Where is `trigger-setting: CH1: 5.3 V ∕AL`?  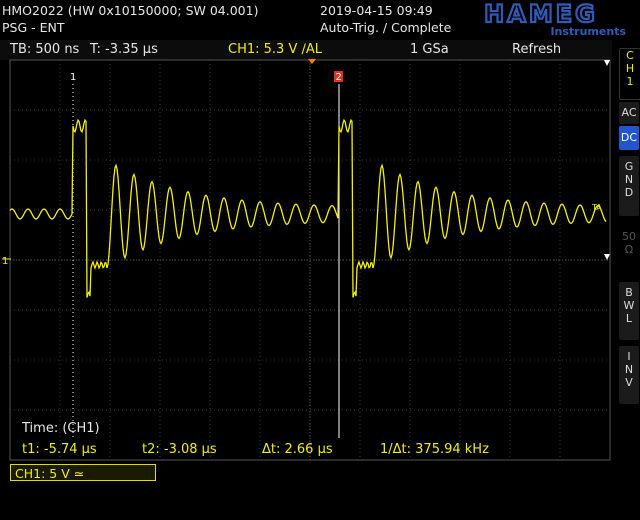 trigger-setting: CH1: 5.3 V ∕AL is located at coordinates (275, 50).